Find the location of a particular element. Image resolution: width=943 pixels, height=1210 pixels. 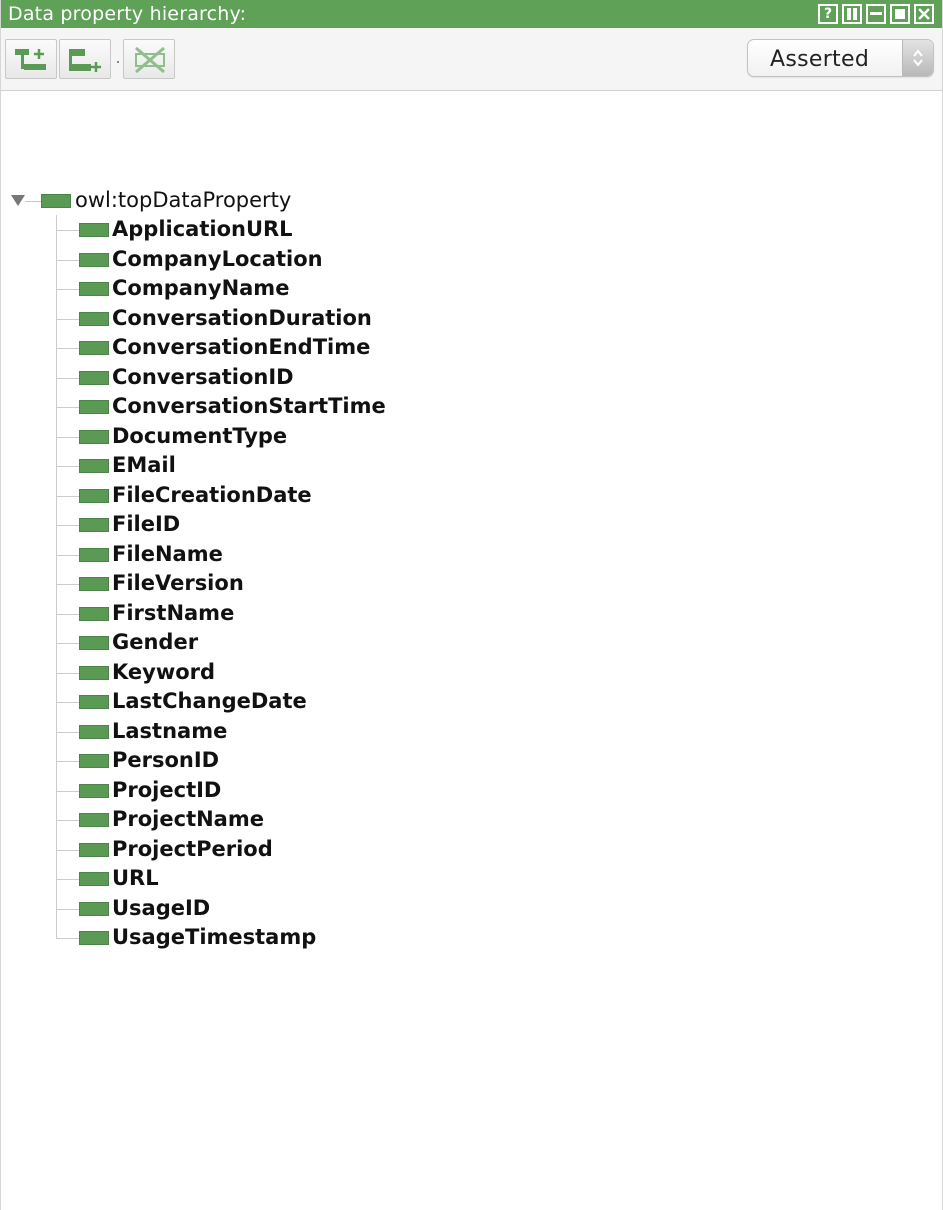

tree-item-label: PersonID is located at coordinates (166, 760).